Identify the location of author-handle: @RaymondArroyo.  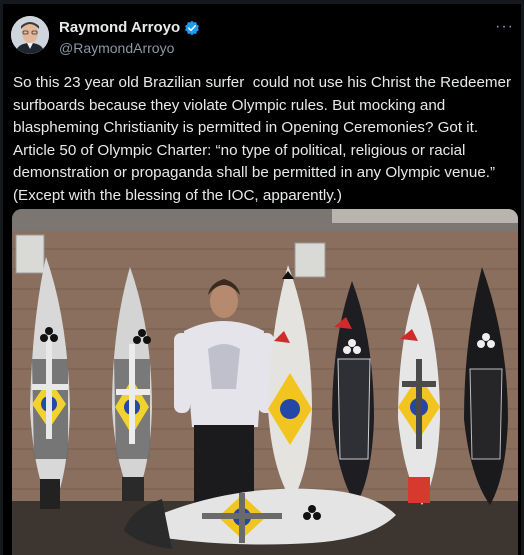
(116, 48).